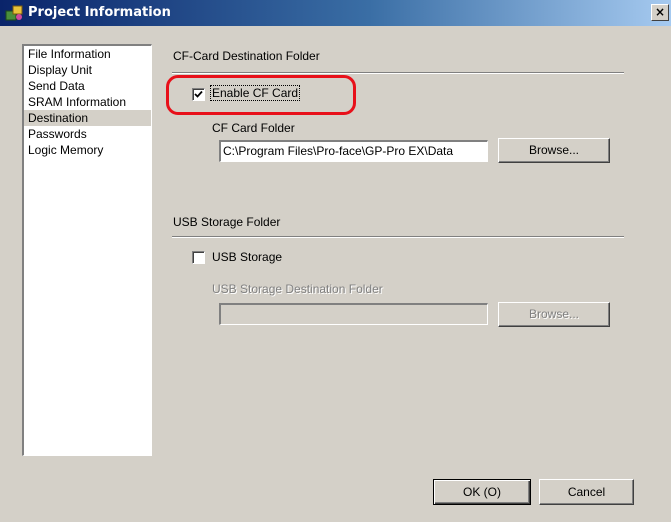  What do you see at coordinates (198, 257) in the screenshot?
I see `usb-storage-checkbox` at bounding box center [198, 257].